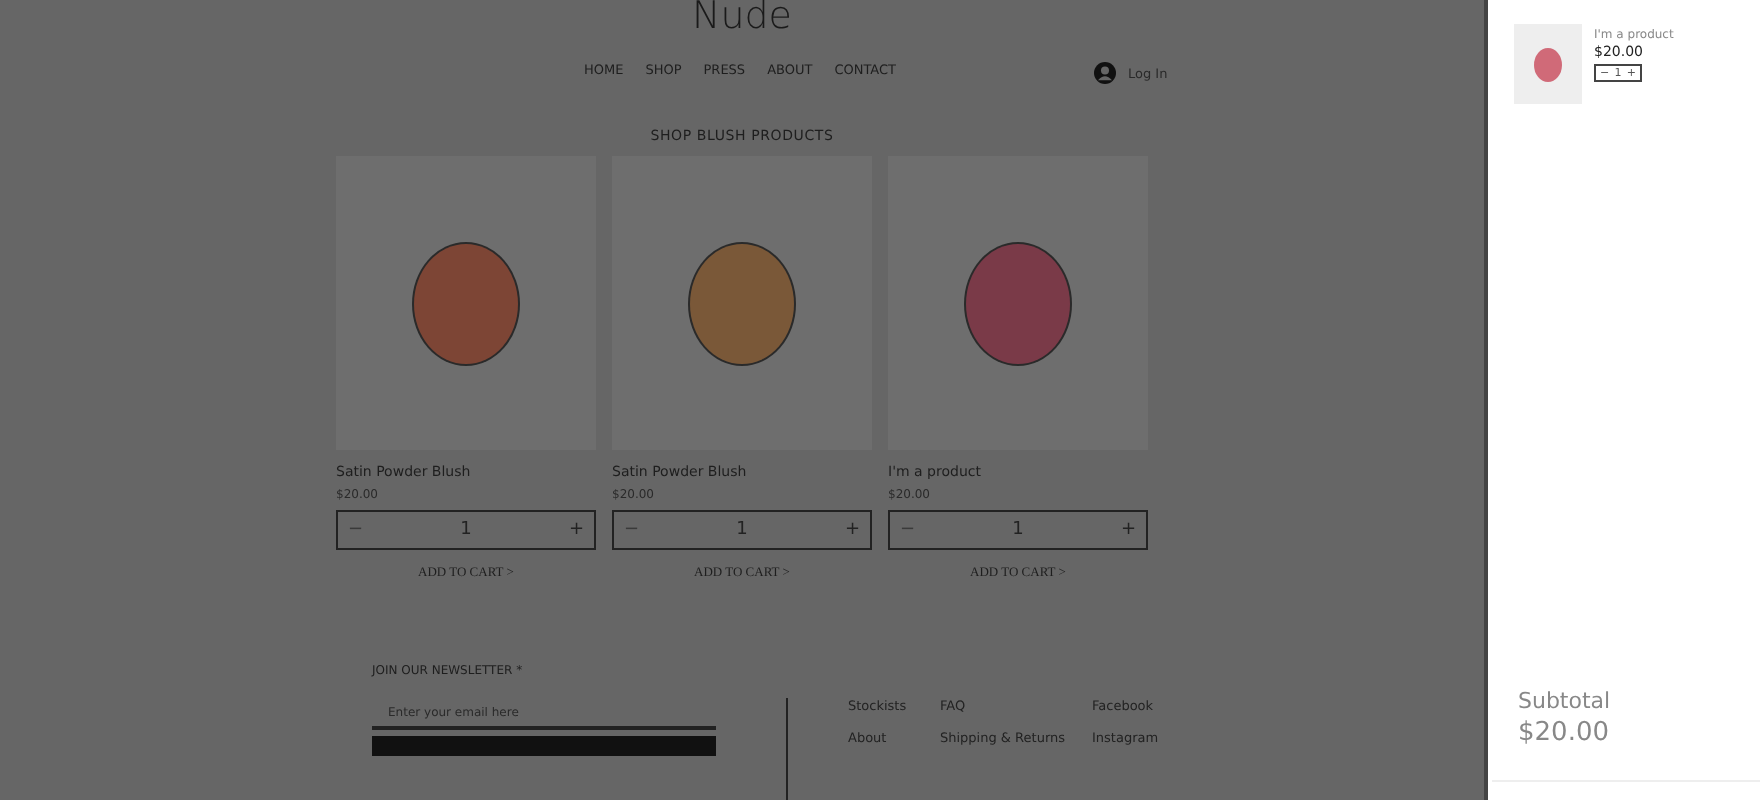 This screenshot has height=800, width=1760. What do you see at coordinates (1565, 701) in the screenshot?
I see `subtotal-label: Subtotal` at bounding box center [1565, 701].